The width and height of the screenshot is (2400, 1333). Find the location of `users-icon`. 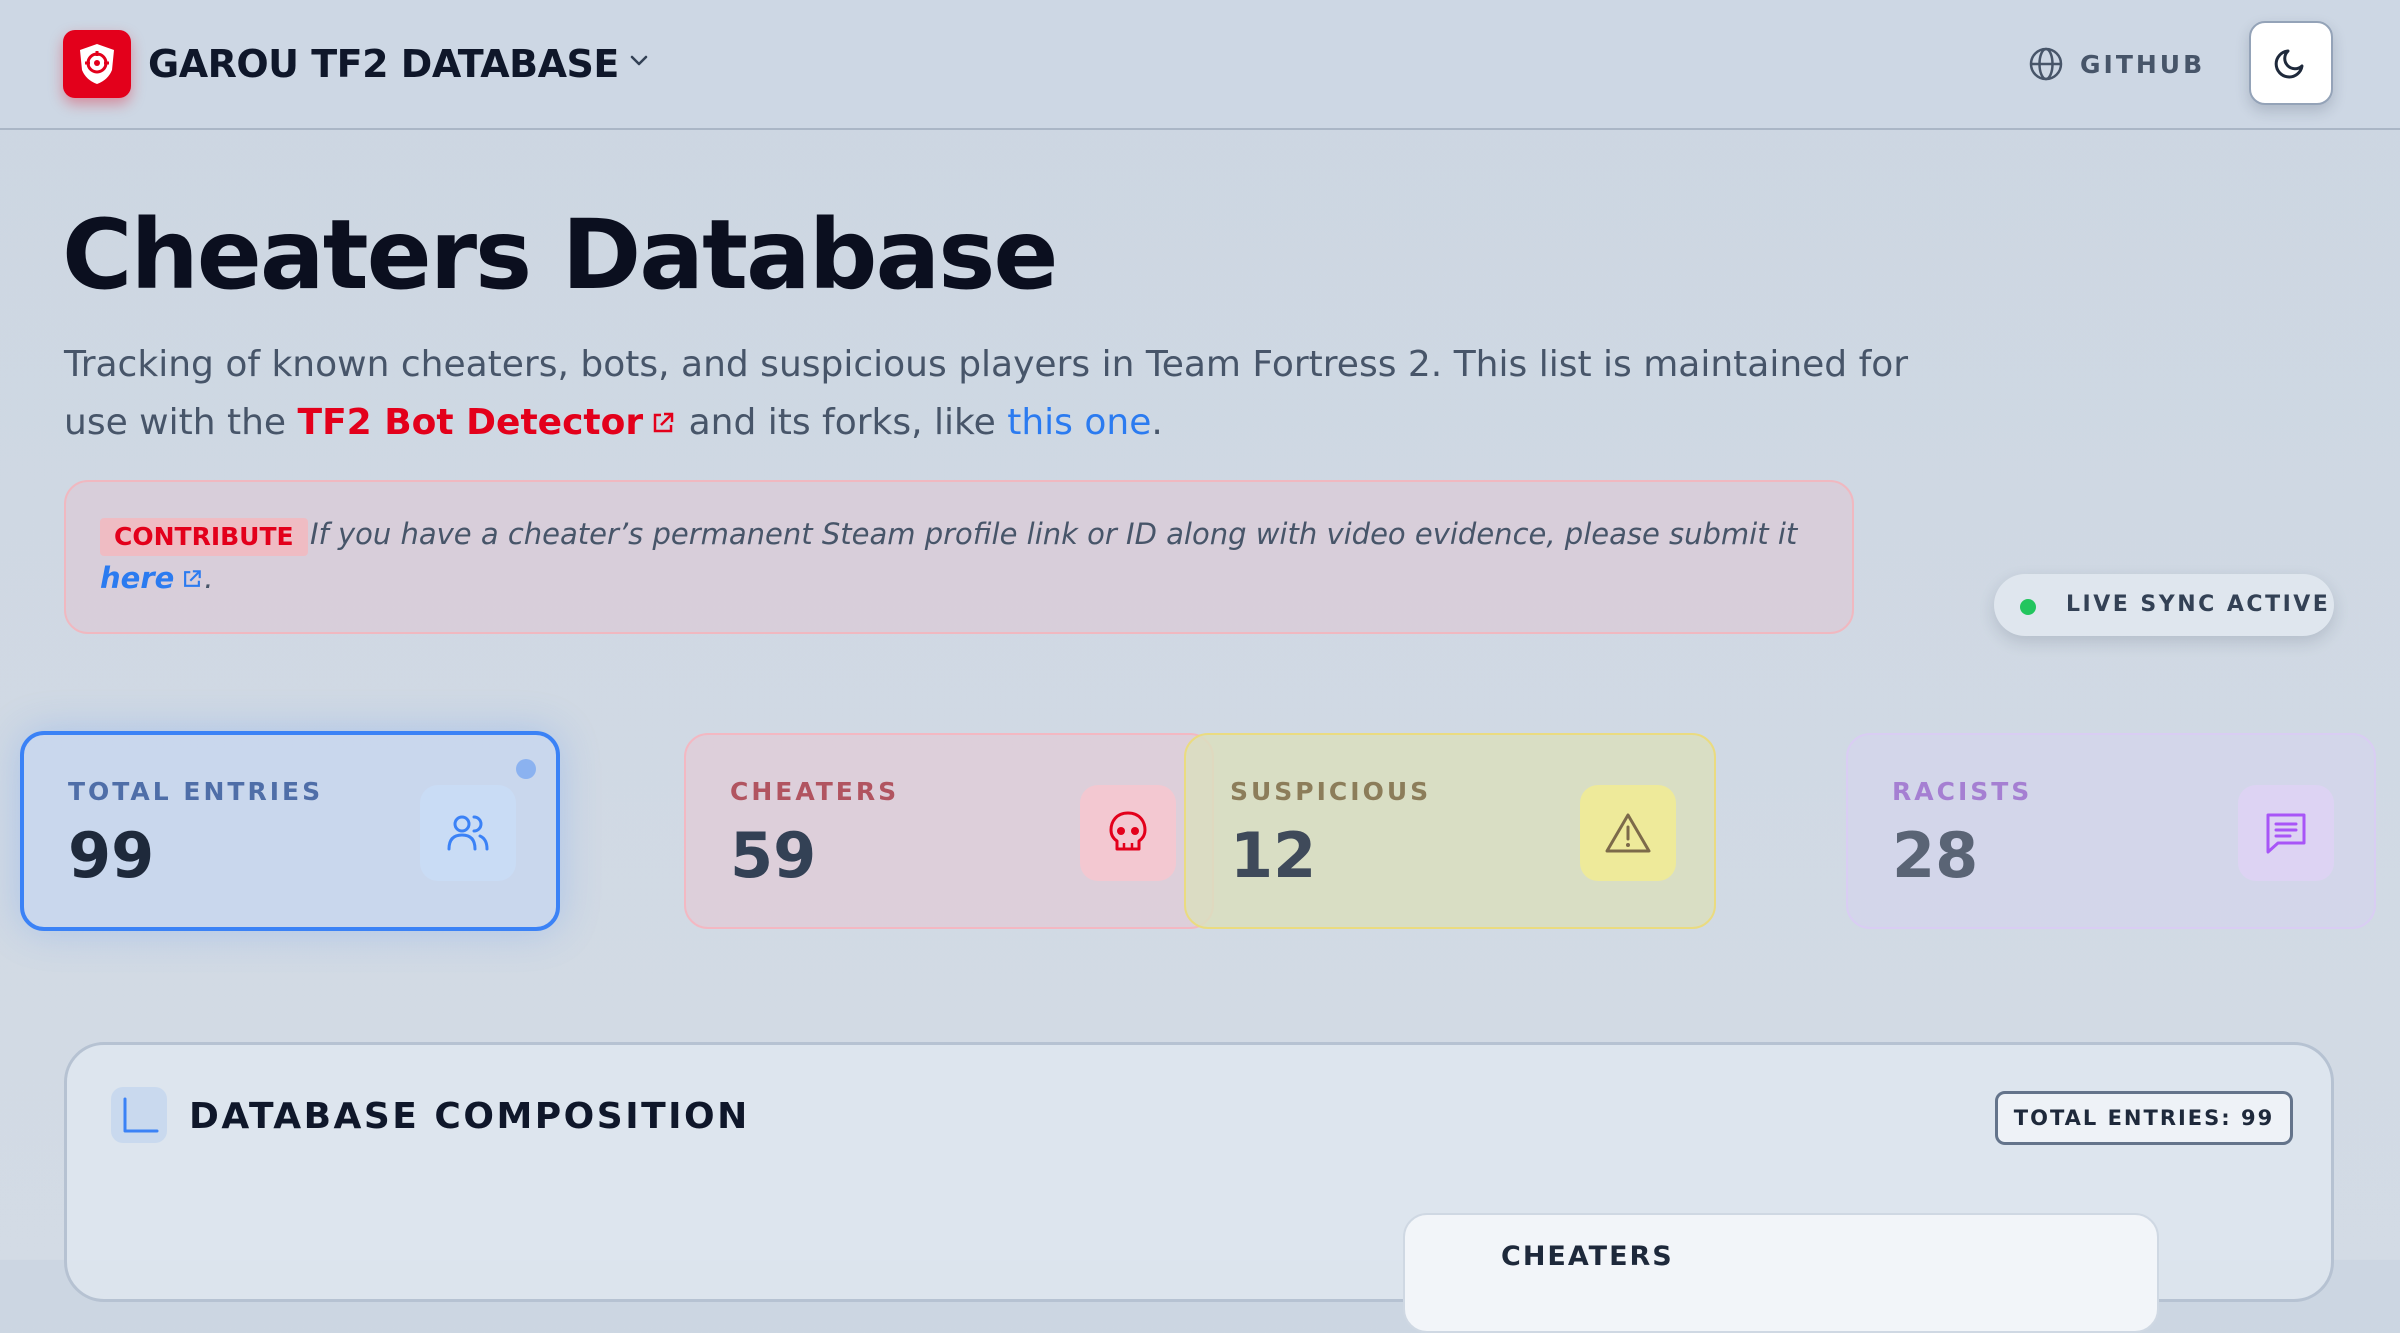

users-icon is located at coordinates (468, 833).